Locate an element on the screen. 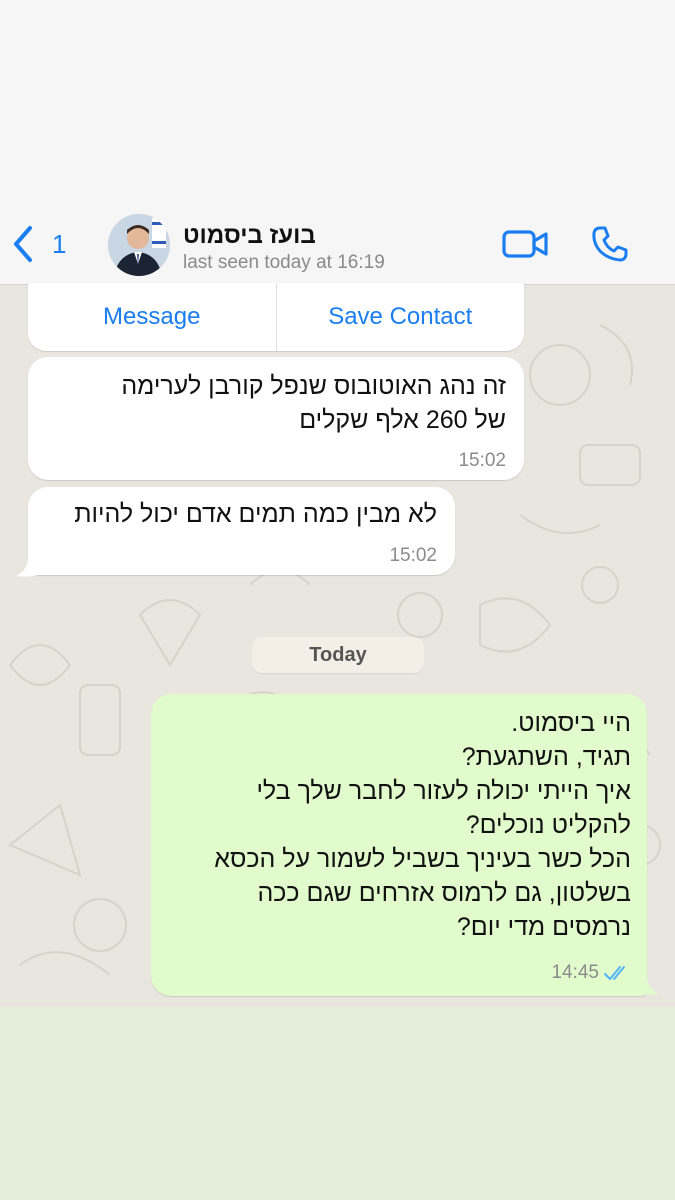 This screenshot has height=1200, width=675. message-time: 14:45 is located at coordinates (575, 972).